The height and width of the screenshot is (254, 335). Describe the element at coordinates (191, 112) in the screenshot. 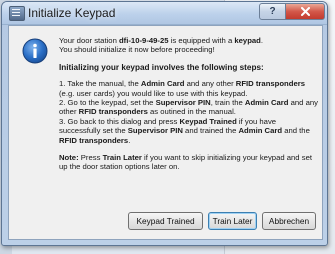

I see `step-text: as outined in the manual.` at that location.